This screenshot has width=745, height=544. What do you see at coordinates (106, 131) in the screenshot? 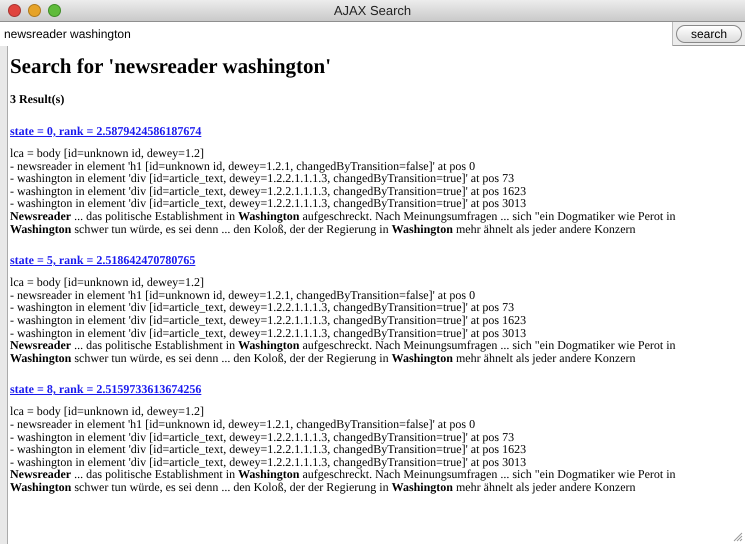
I see `result-link: state = 0, rank = 2.5879424586187674` at bounding box center [106, 131].